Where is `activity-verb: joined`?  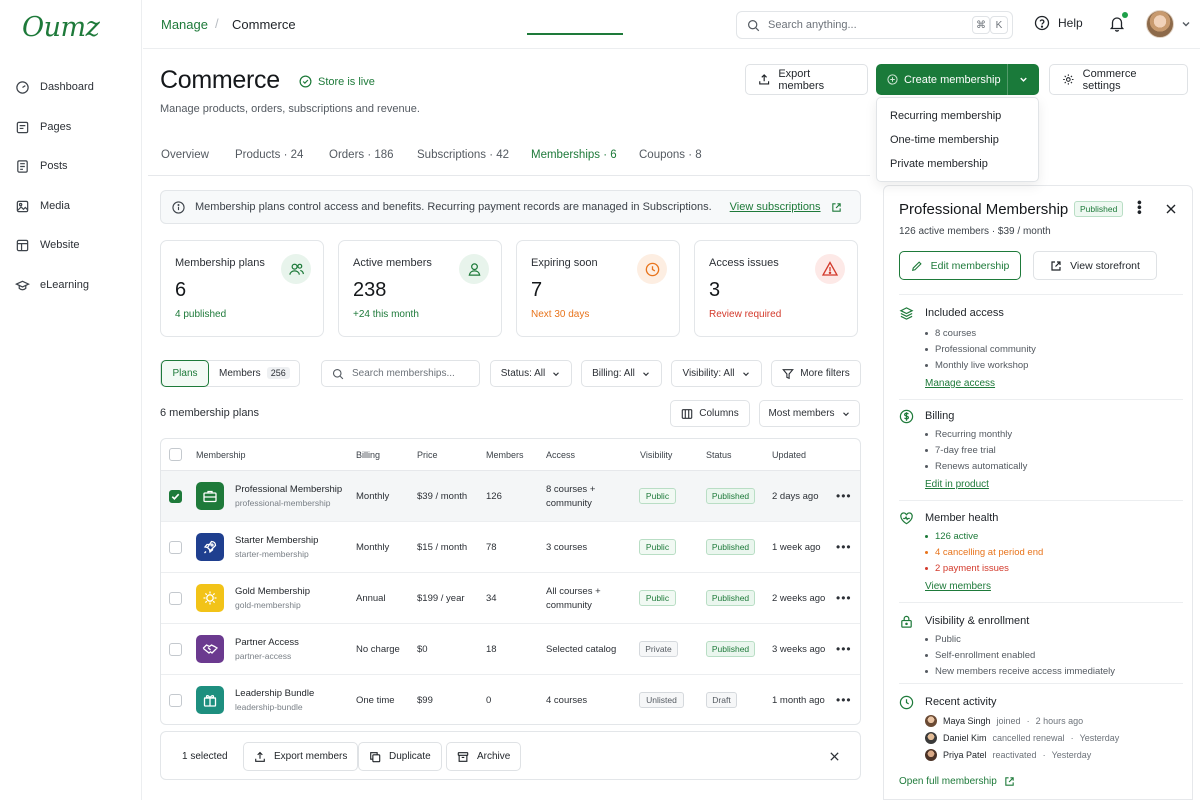
activity-verb: joined is located at coordinates (1008, 721).